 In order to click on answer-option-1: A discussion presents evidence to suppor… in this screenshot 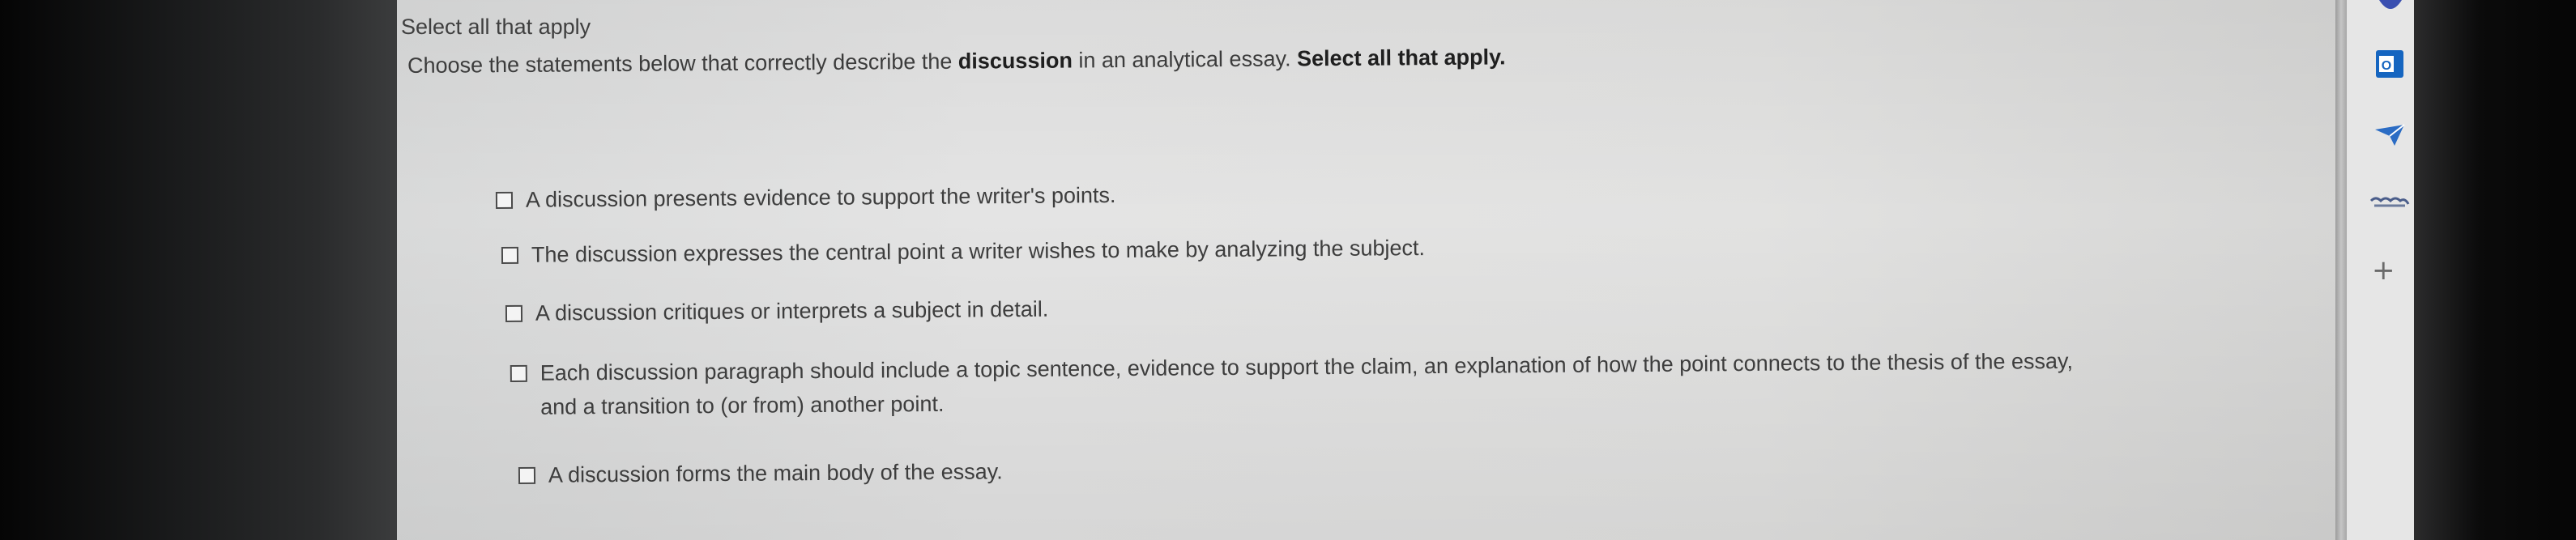, I will do `click(805, 200)`.